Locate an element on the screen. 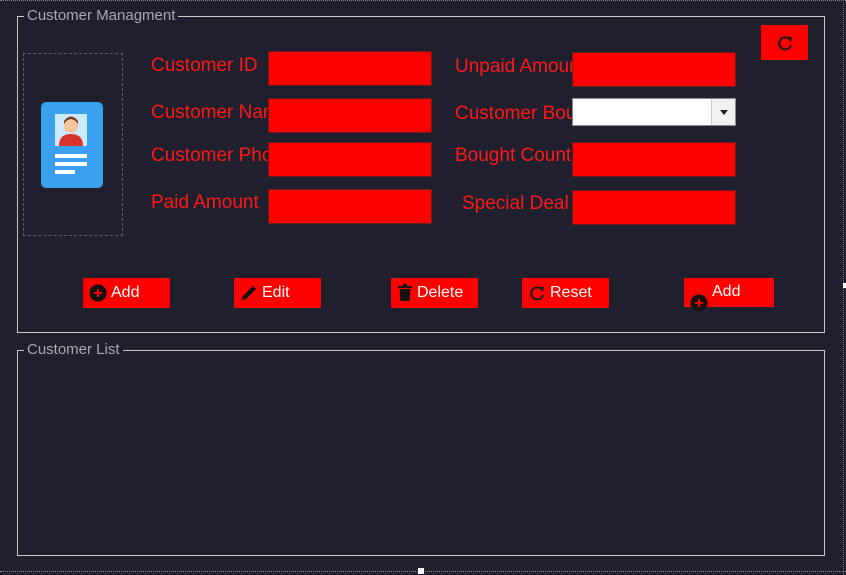  delete-button-label: Delete is located at coordinates (440, 292).